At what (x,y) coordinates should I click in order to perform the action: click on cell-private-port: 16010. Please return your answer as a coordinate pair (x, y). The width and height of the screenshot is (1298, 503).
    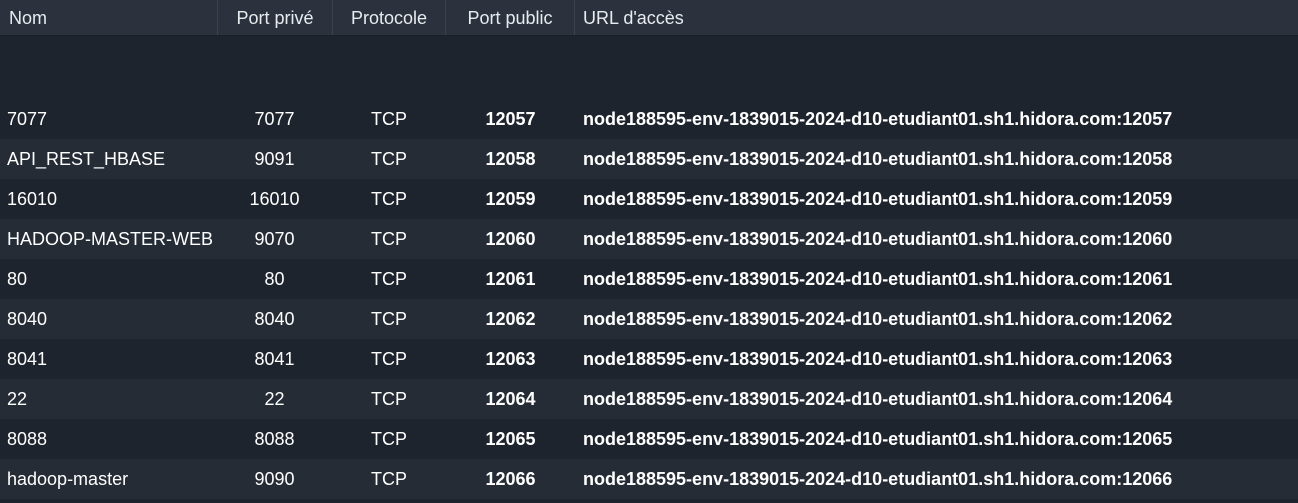
    Looking at the image, I should click on (274, 199).